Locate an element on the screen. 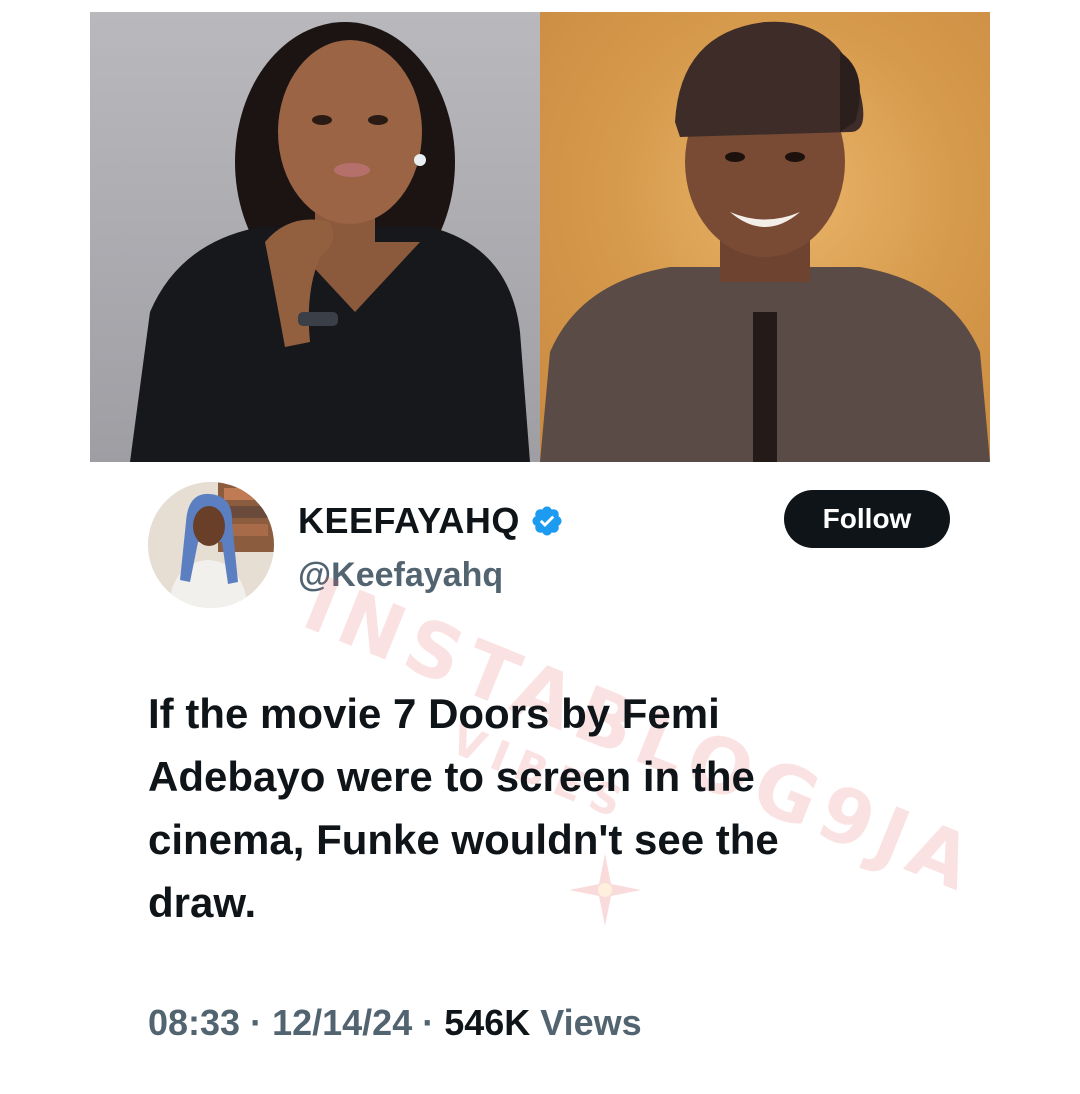 This screenshot has height=1094, width=1080. display-name: KEEFAYAHQ is located at coordinates (409, 521).